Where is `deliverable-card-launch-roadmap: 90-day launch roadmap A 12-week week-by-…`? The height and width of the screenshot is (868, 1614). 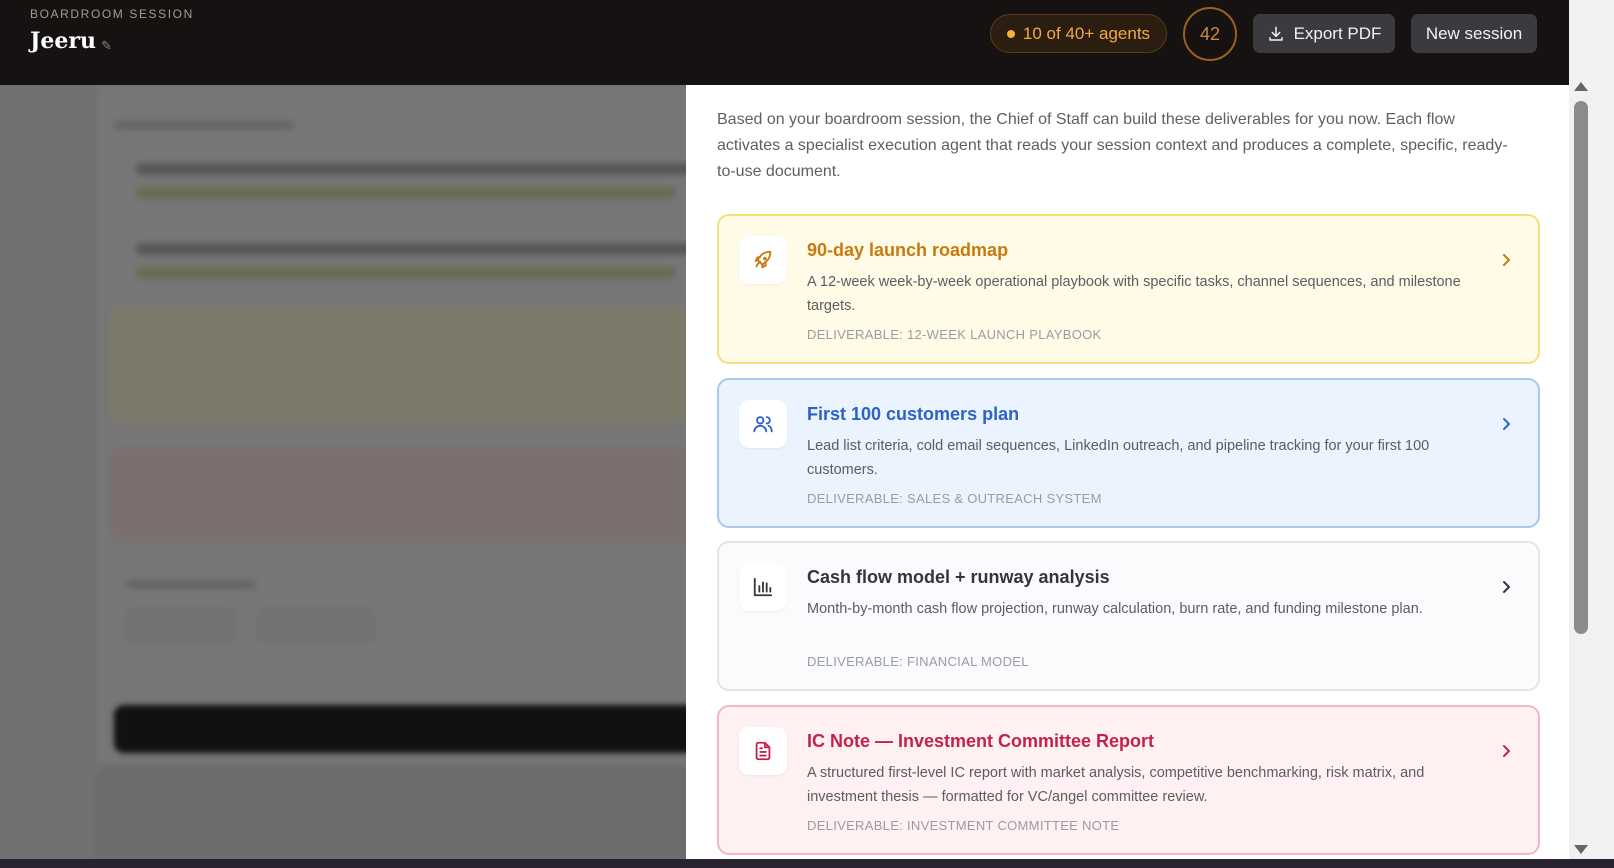
deliverable-card-launch-roadmap: 90-day launch roadmap A 12-week week-by-… is located at coordinates (1128, 289).